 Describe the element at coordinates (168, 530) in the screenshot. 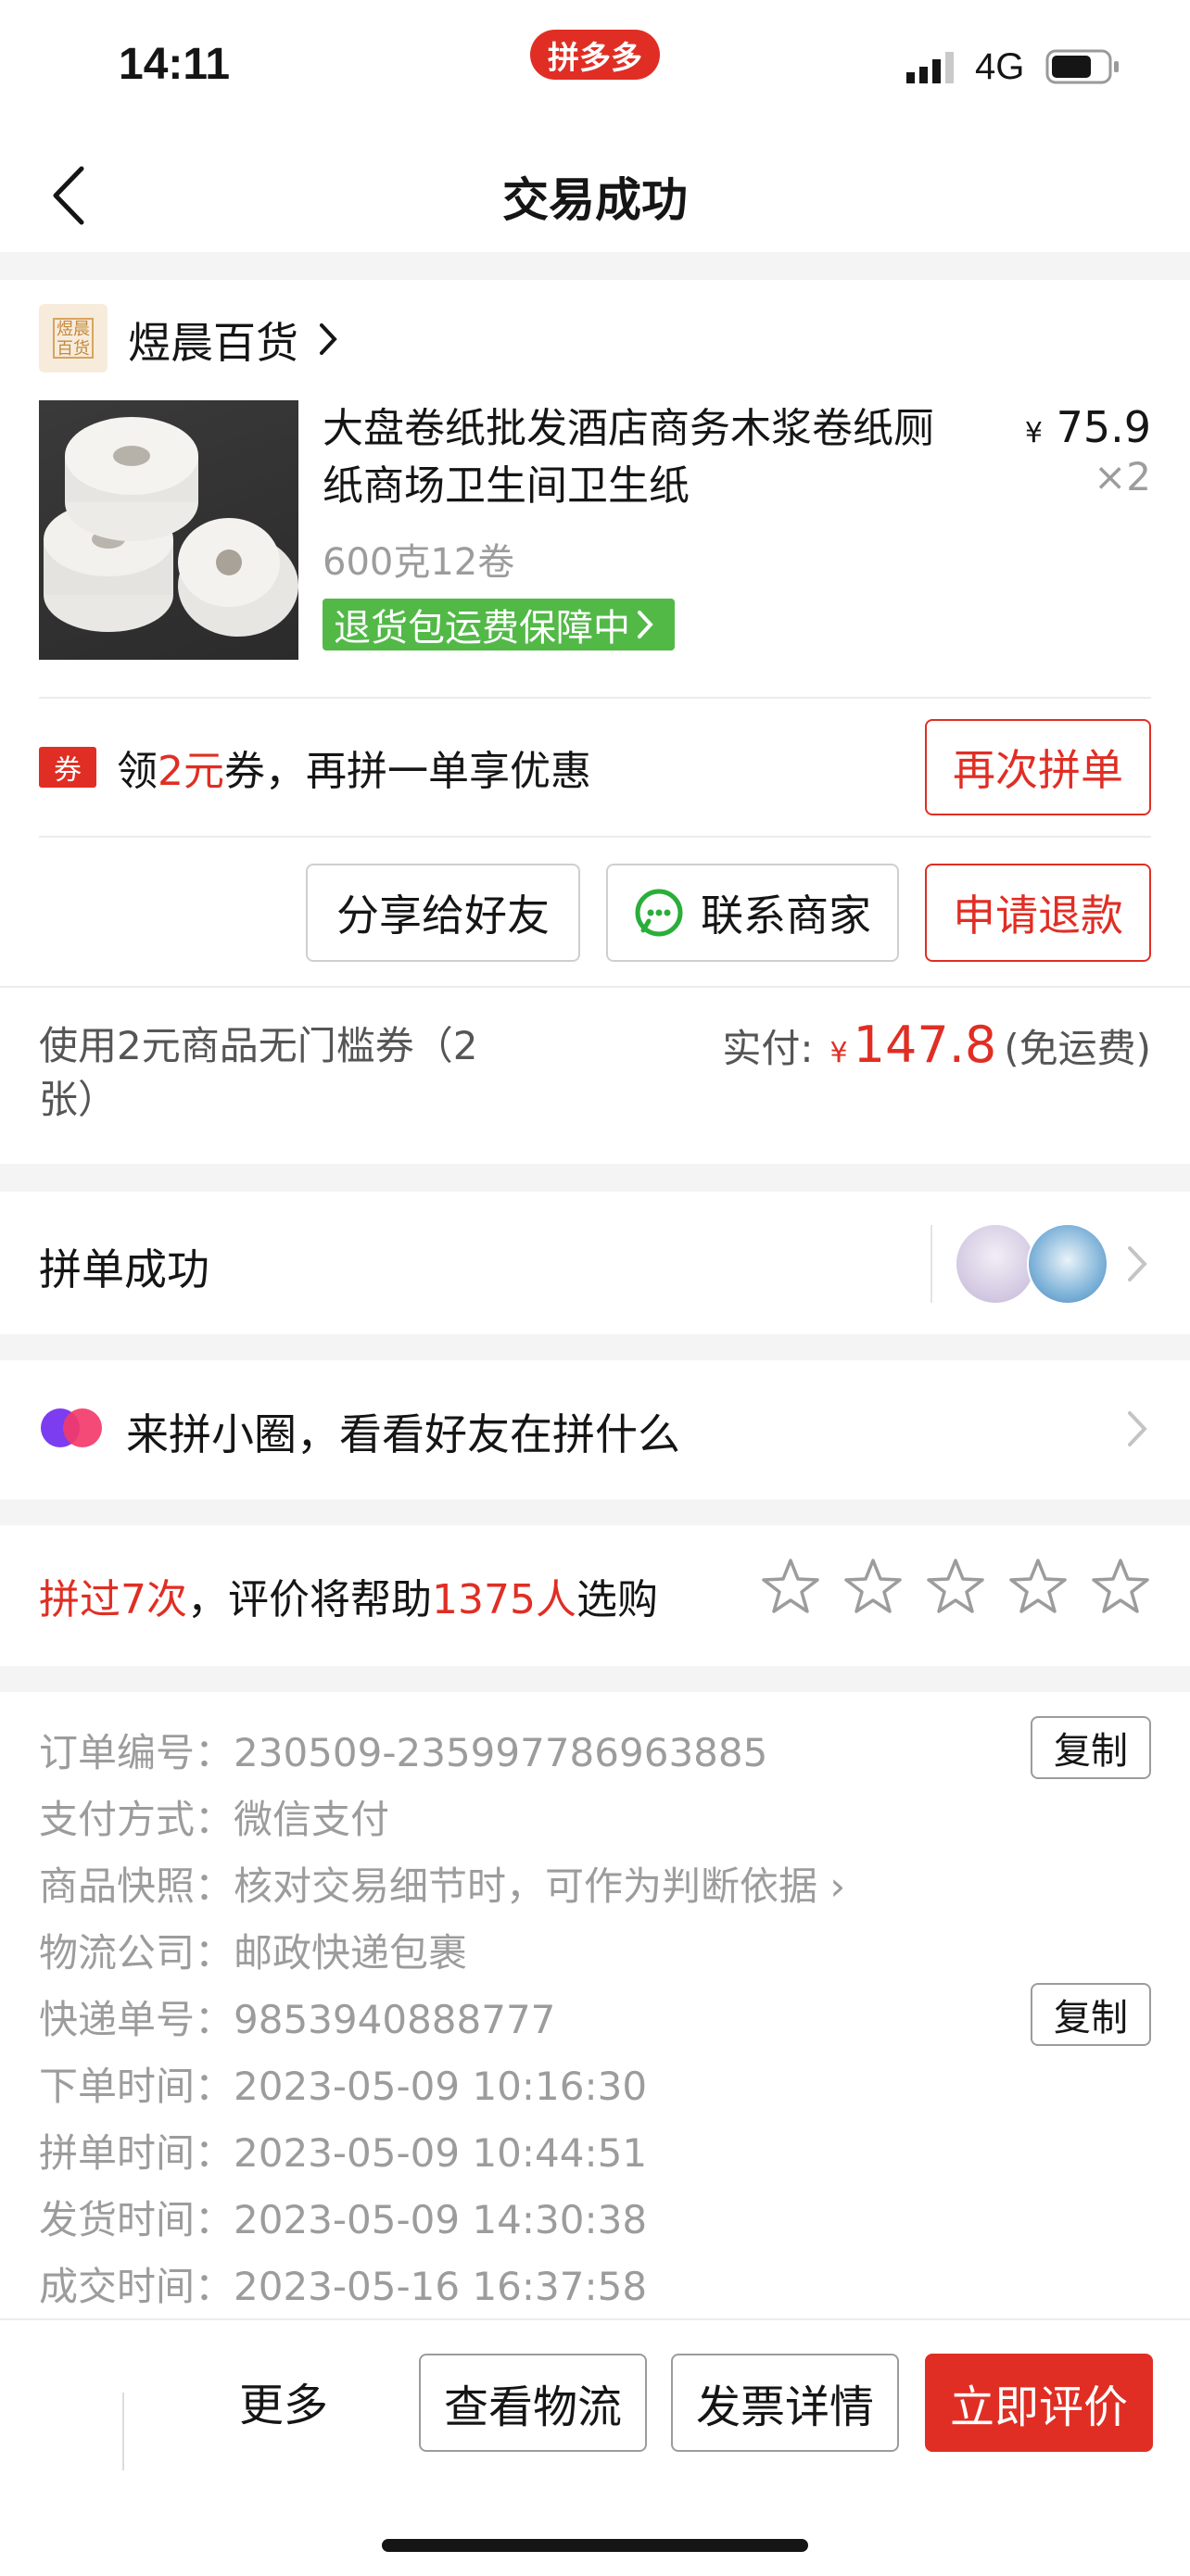

I see `product-image` at that location.